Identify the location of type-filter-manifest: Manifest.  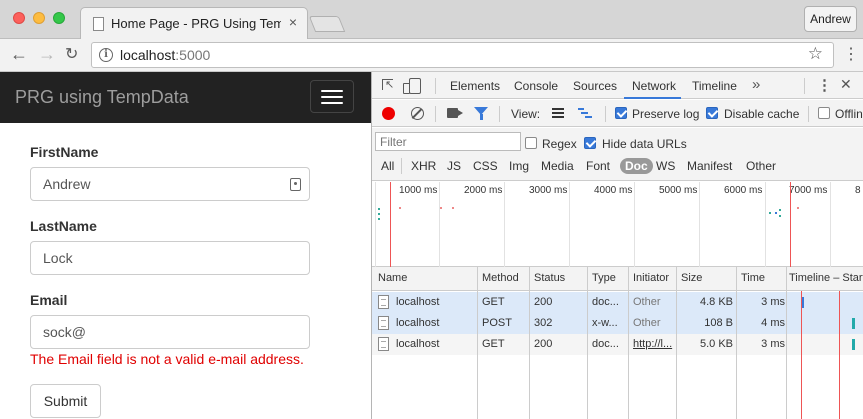
(709, 166).